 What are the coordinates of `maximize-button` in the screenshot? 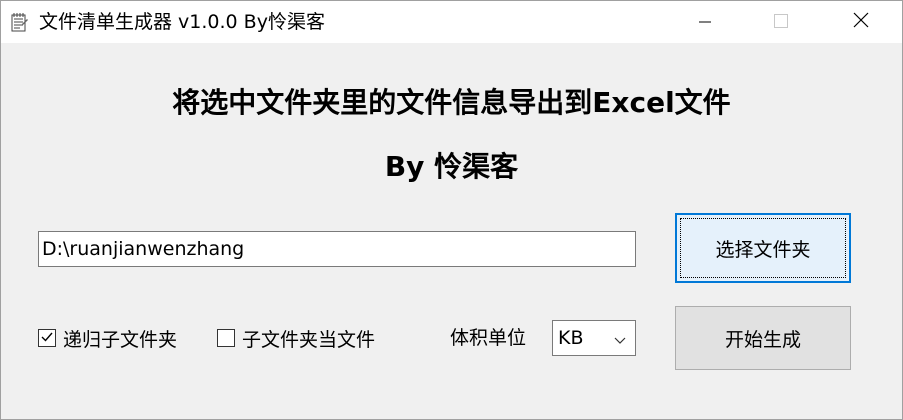 It's located at (781, 22).